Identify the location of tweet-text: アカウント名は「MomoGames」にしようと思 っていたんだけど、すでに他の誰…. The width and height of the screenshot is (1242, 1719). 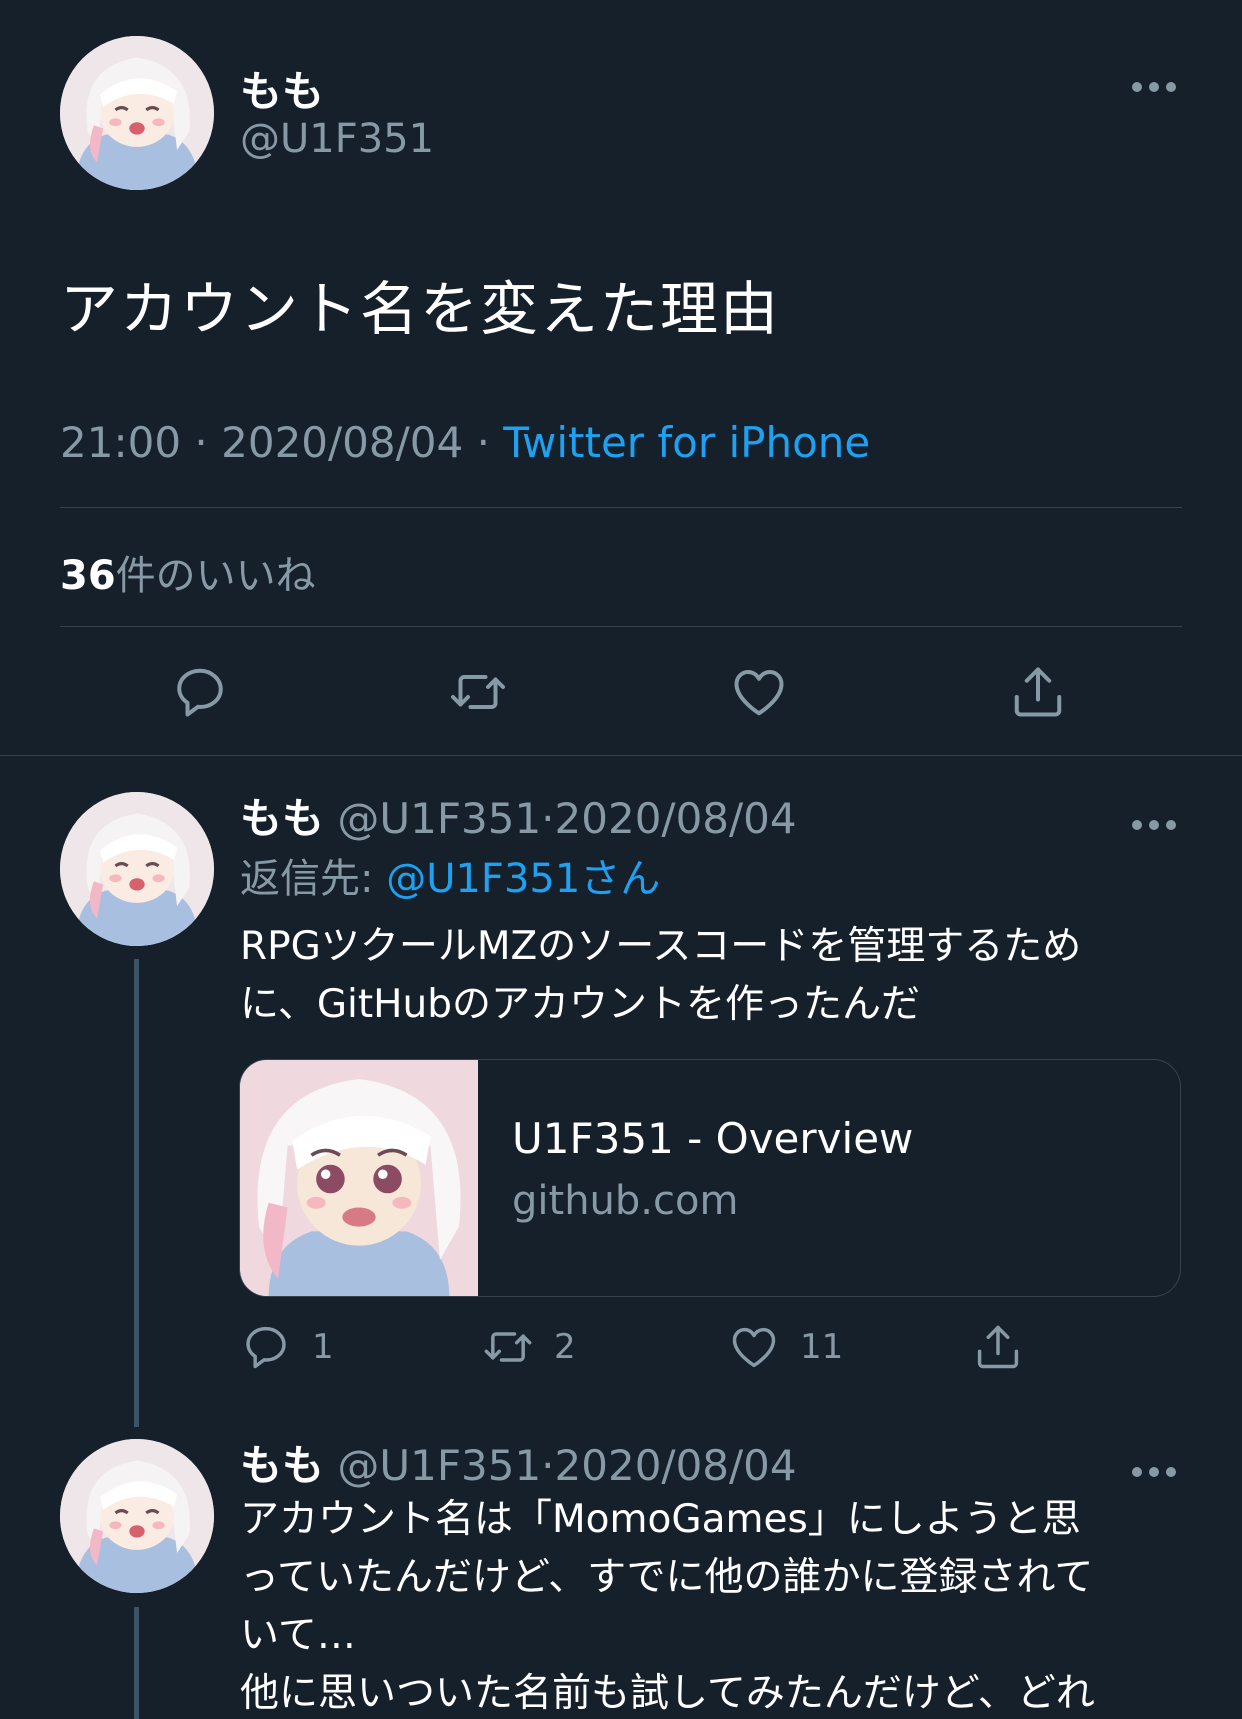
(710, 1605).